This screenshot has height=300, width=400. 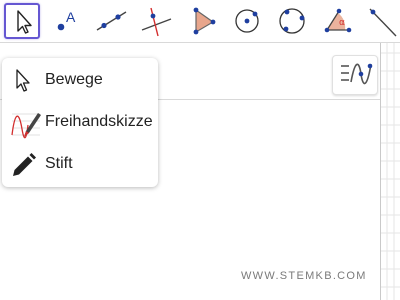 I want to click on tool-angle: α, so click(x=336, y=21).